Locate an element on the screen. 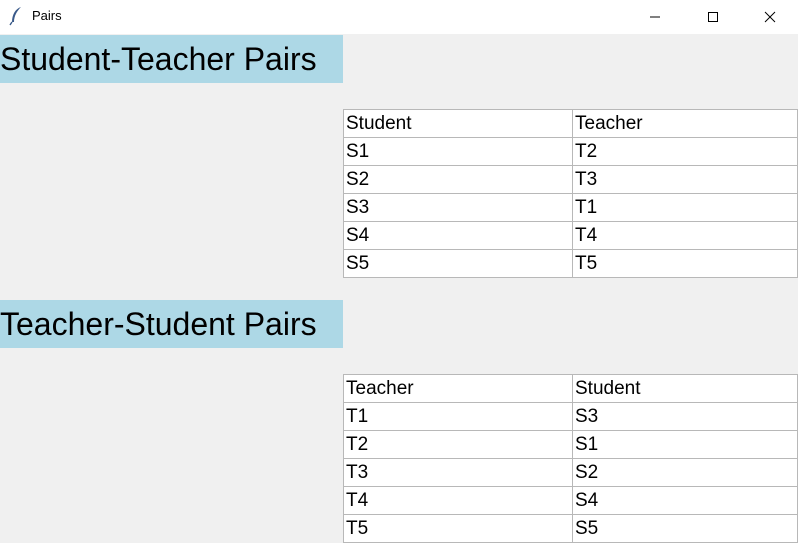 Image resolution: width=798 pixels, height=543 pixels. table-row: S1 T2 is located at coordinates (570, 152).